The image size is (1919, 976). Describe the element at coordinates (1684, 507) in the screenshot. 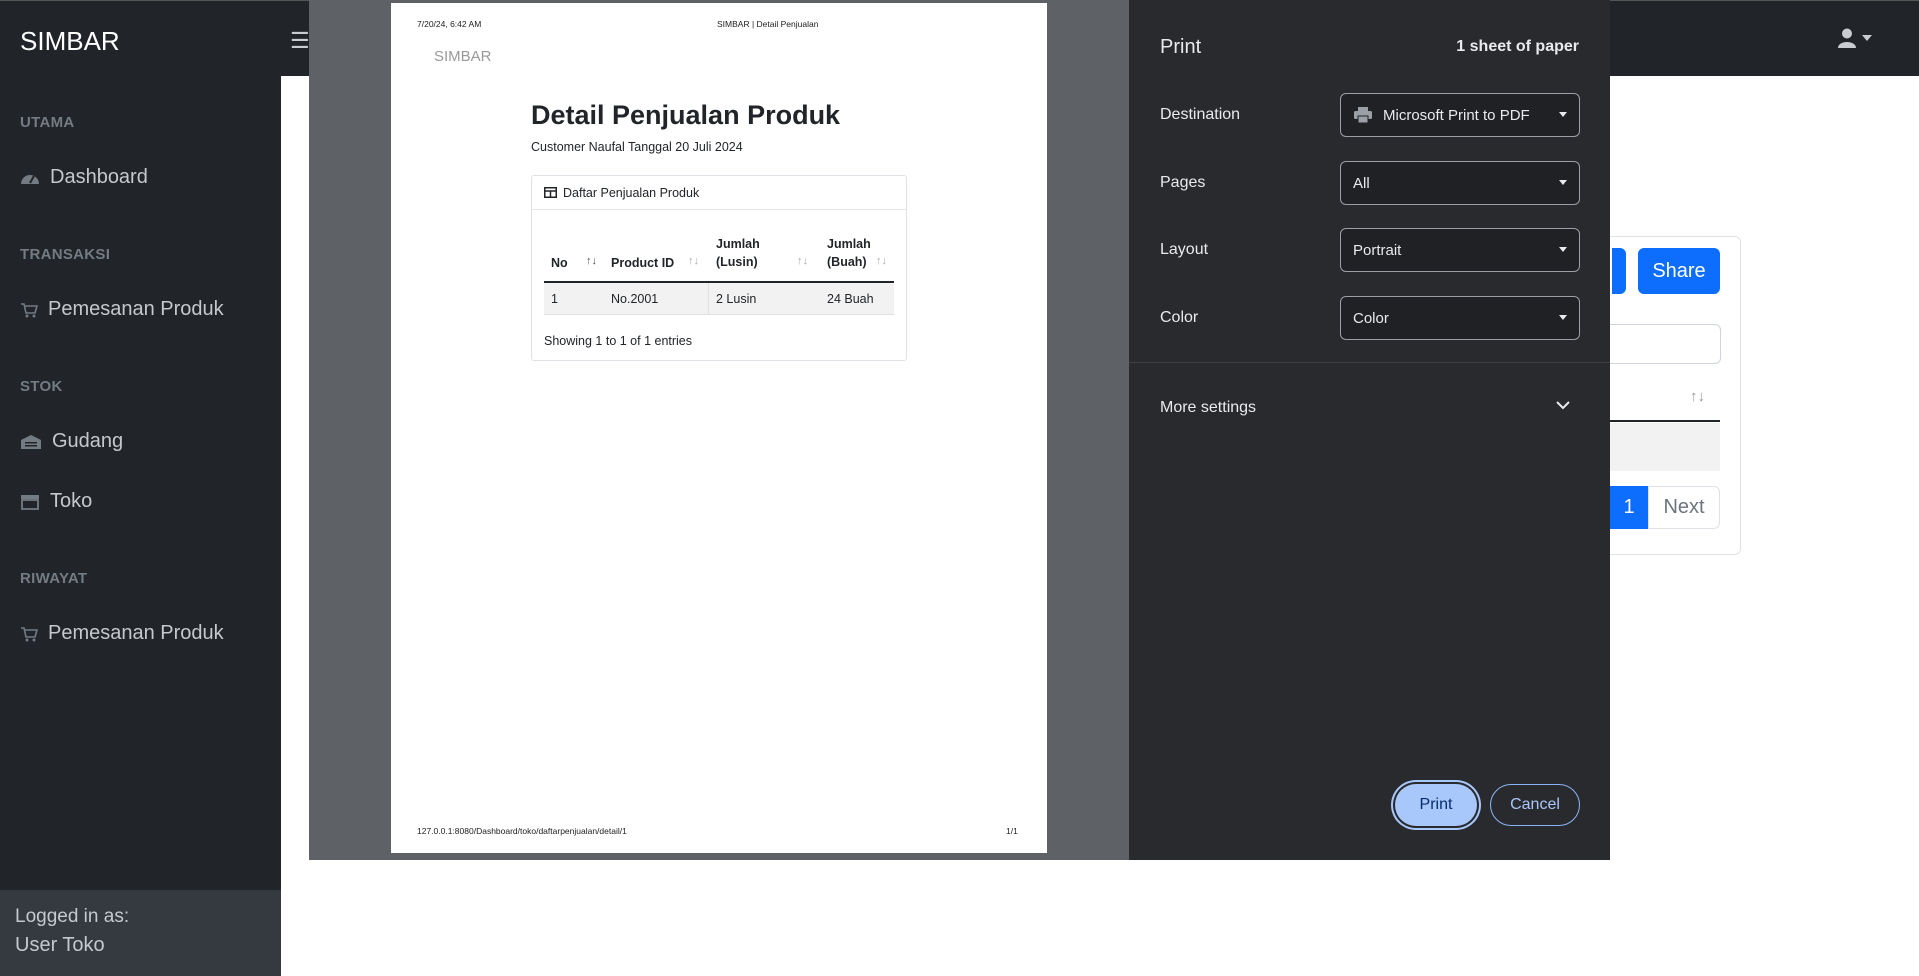

I see `pagination-next: Next` at that location.